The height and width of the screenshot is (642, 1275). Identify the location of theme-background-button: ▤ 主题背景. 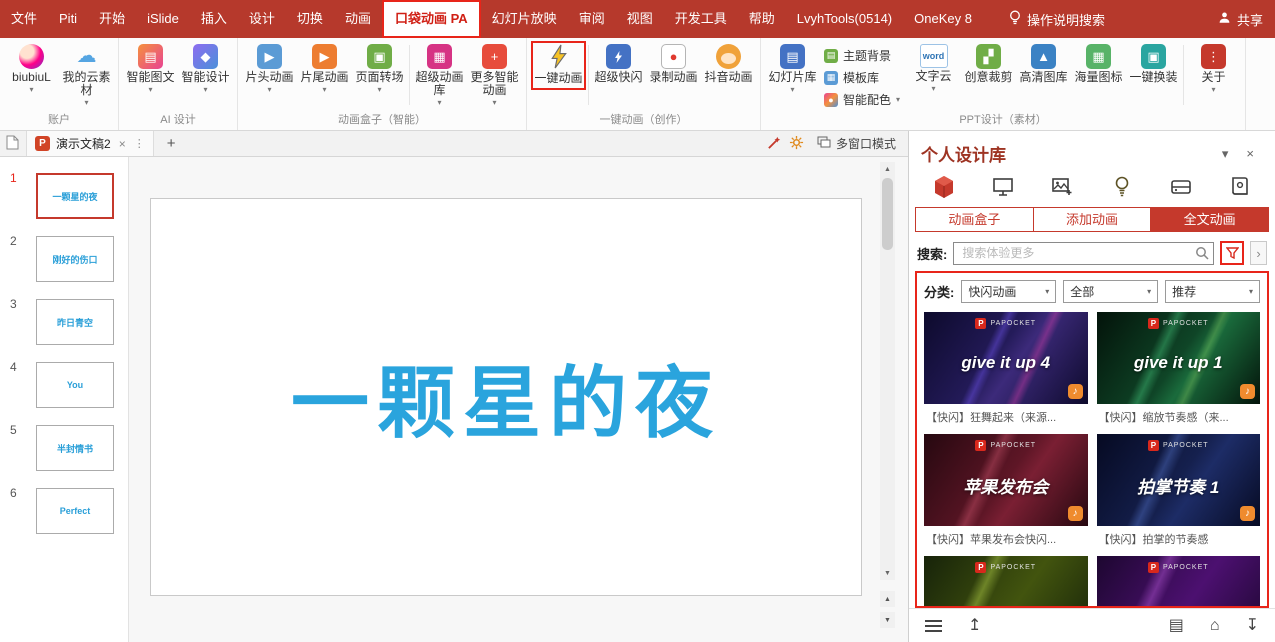
(862, 55).